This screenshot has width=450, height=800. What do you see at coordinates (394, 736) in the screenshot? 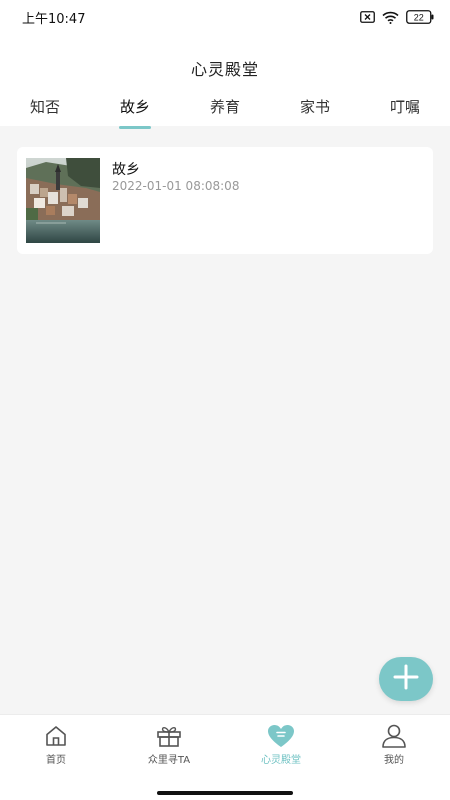
I see `person-icon` at bounding box center [394, 736].